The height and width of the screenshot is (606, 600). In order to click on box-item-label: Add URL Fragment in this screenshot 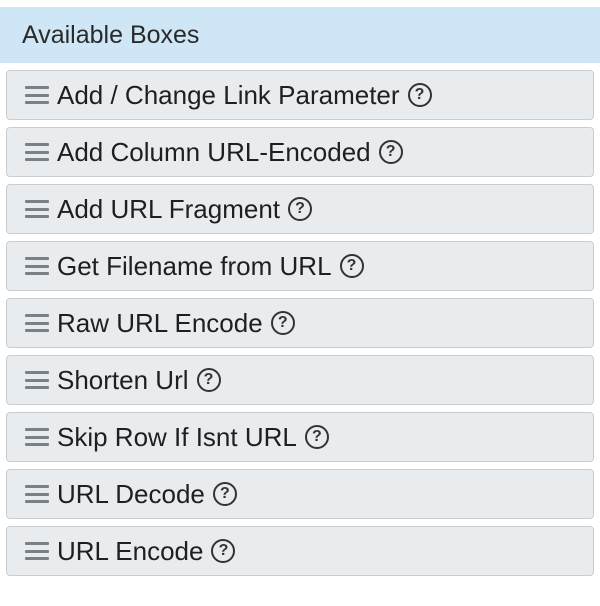, I will do `click(169, 208)`.